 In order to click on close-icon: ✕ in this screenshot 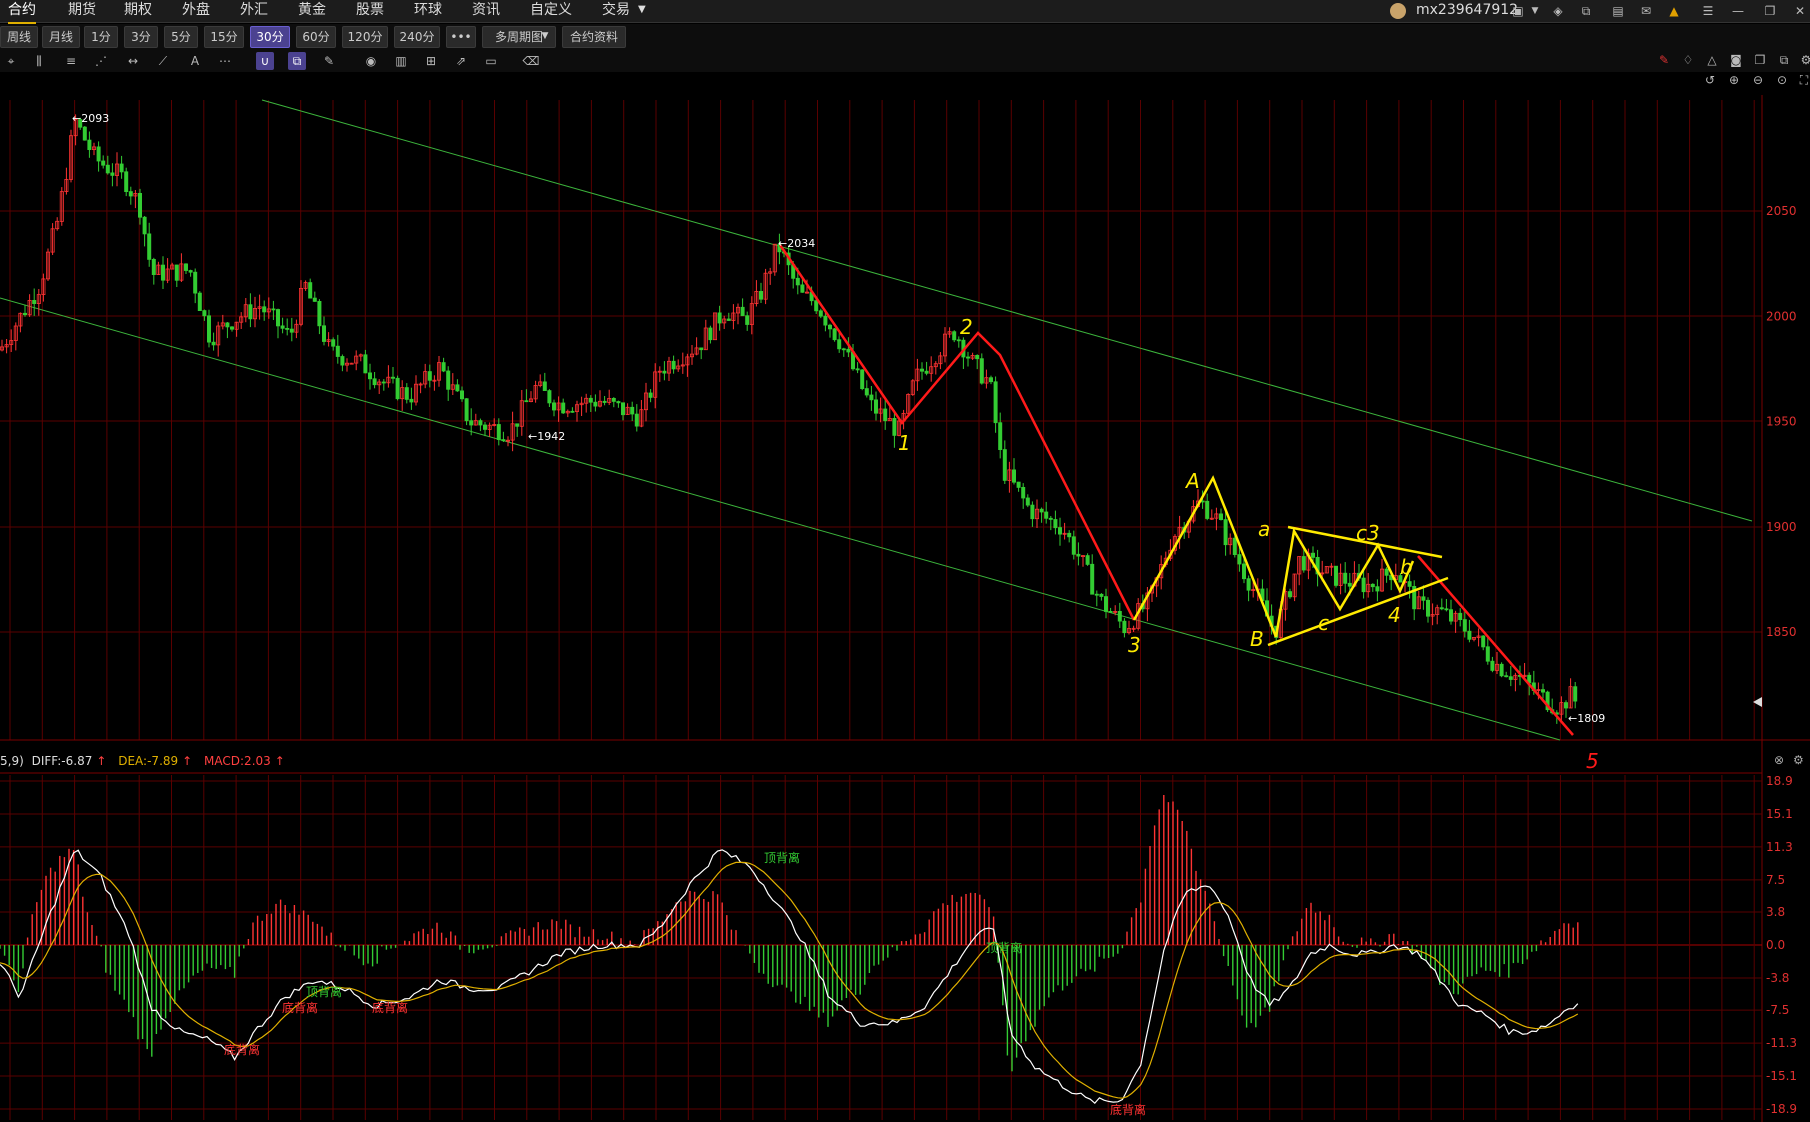, I will do `click(1800, 11)`.